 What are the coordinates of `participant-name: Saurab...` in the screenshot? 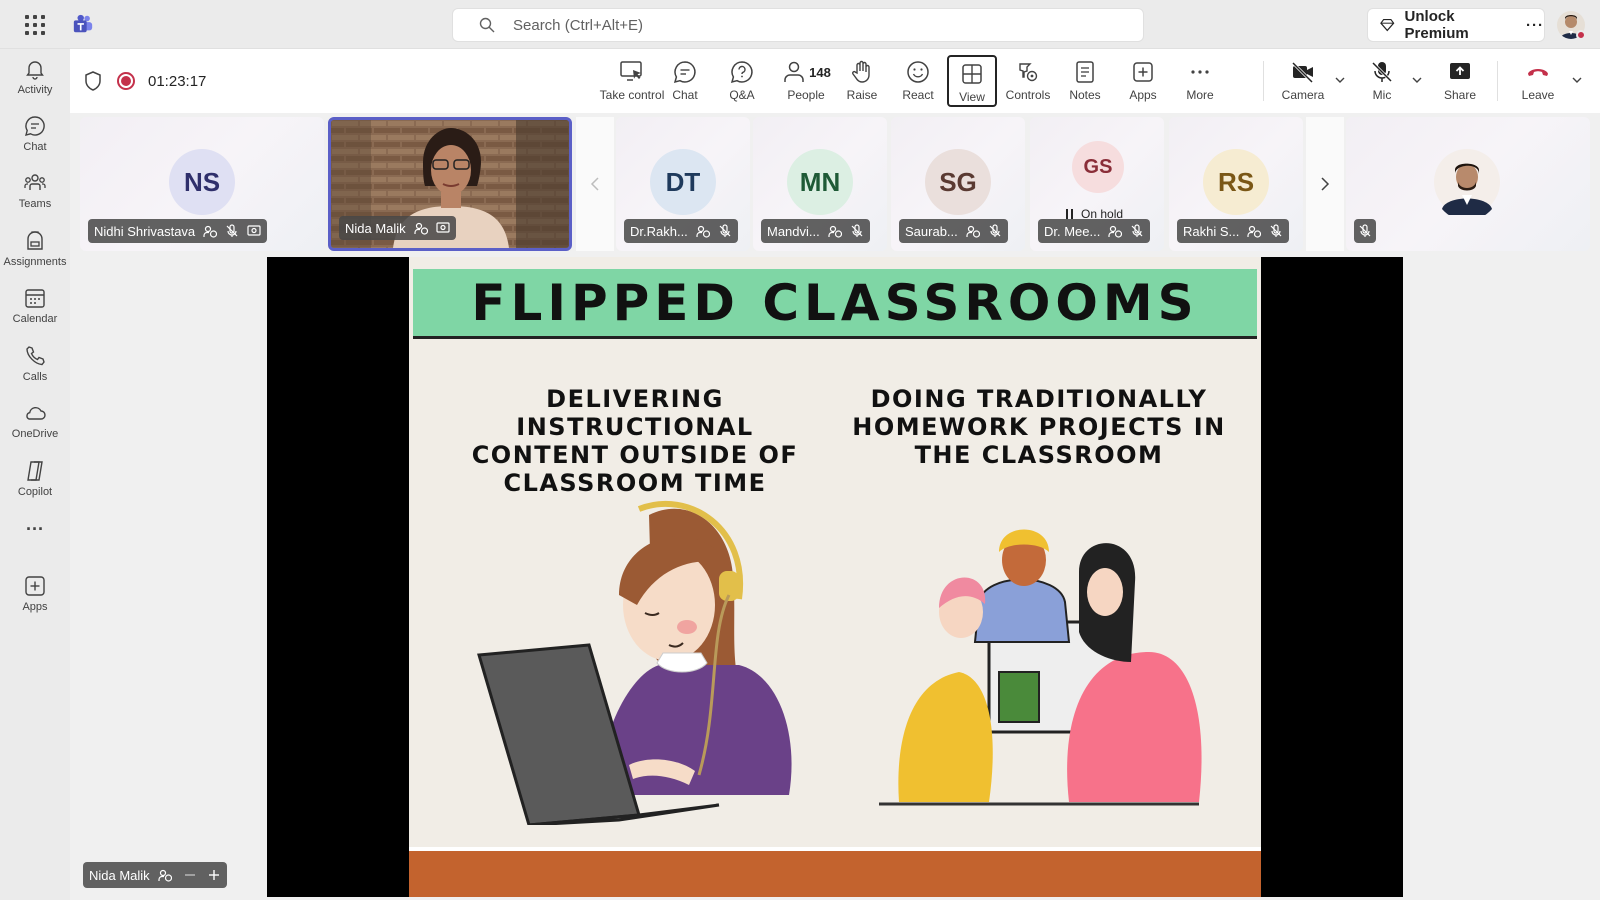 It's located at (931, 231).